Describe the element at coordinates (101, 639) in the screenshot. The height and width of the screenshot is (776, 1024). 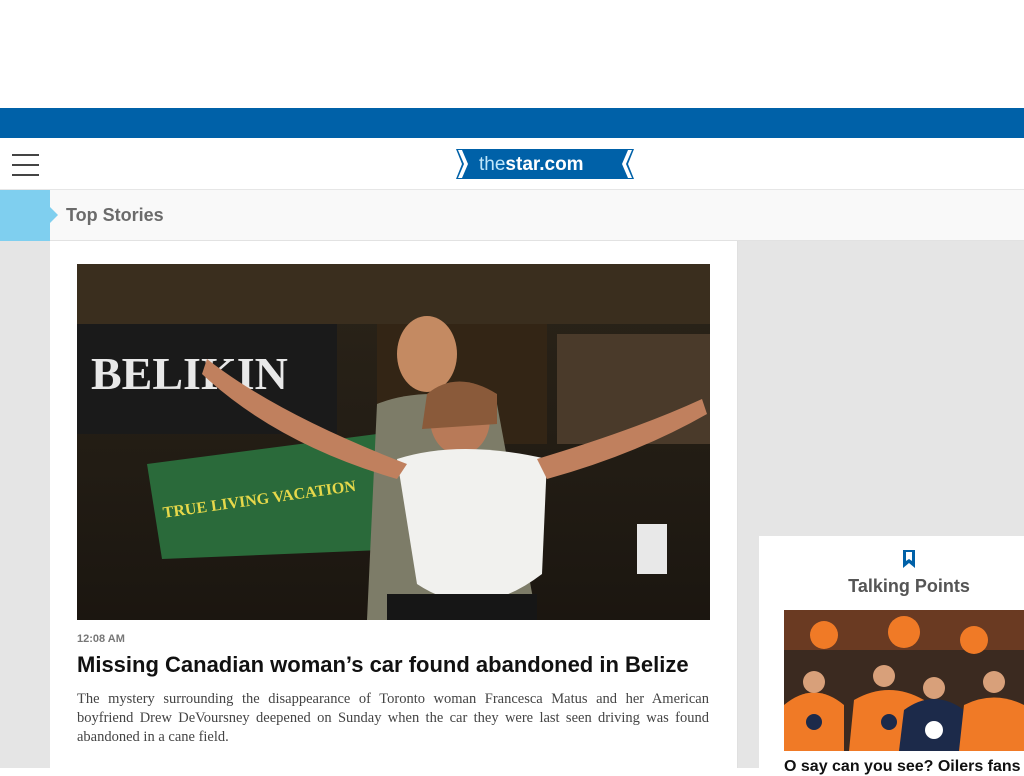
I see `lead-story-timestamp: 12:08 AM` at that location.